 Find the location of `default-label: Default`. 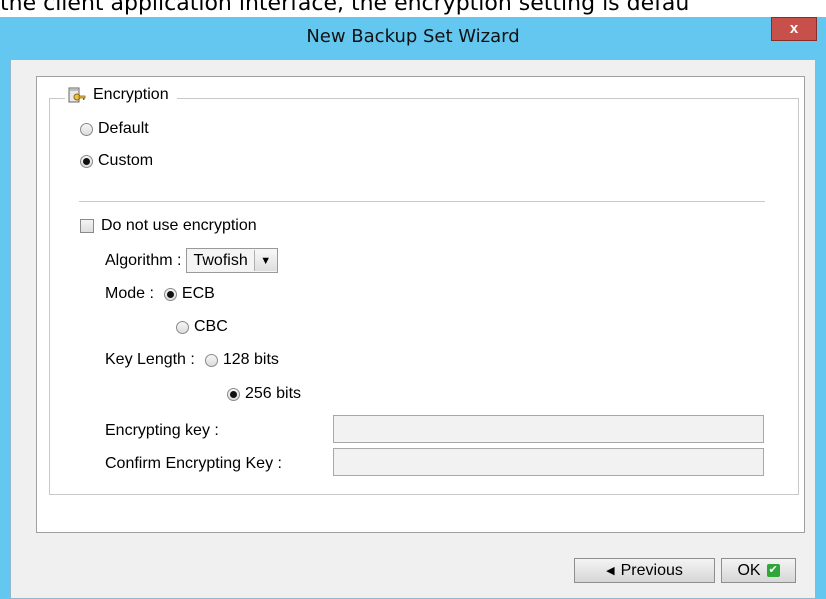

default-label: Default is located at coordinates (123, 128).